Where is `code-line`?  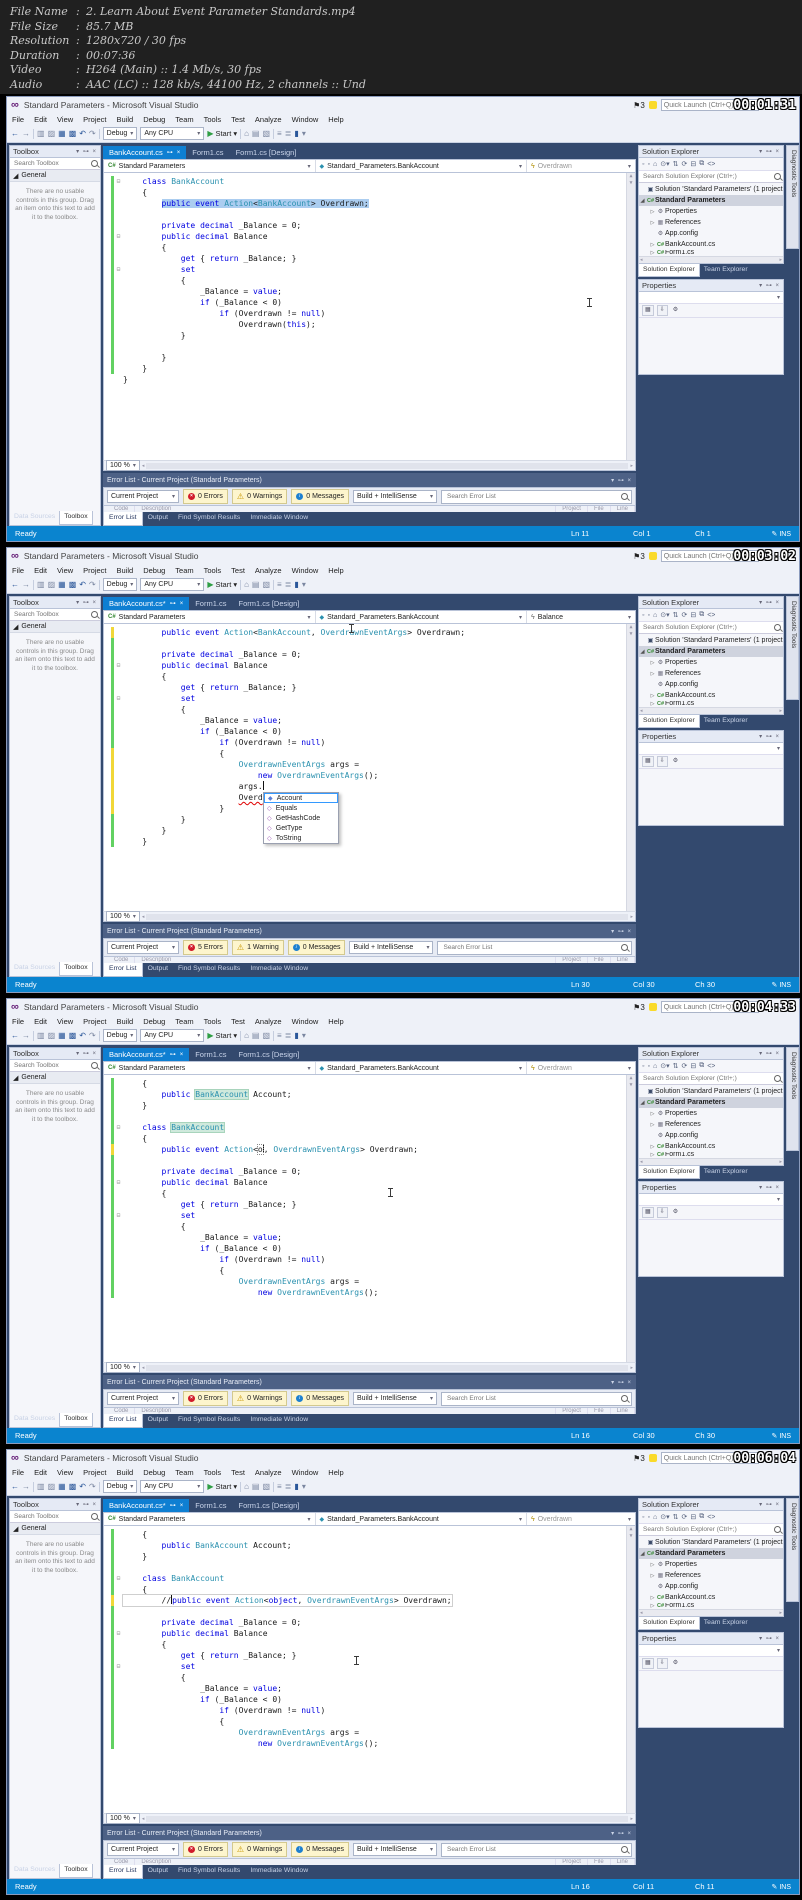
code-line is located at coordinates (369, 1567).